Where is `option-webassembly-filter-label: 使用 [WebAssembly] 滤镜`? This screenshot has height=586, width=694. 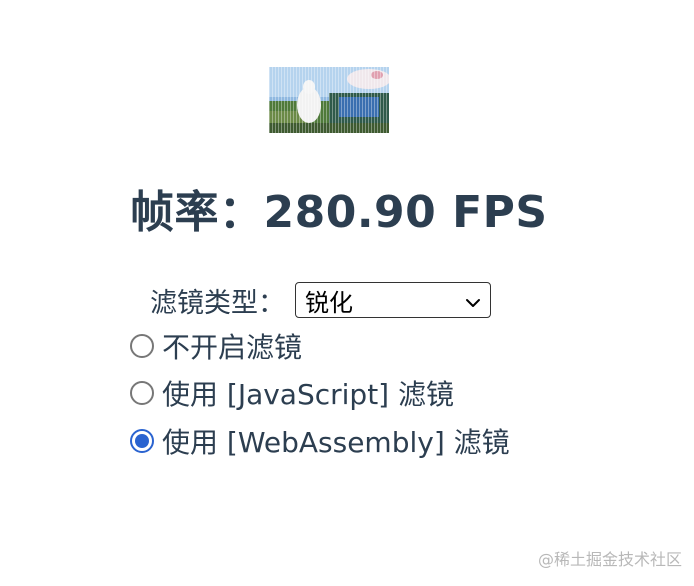 option-webassembly-filter-label: 使用 [WebAssembly] 滤镜 is located at coordinates (336, 442).